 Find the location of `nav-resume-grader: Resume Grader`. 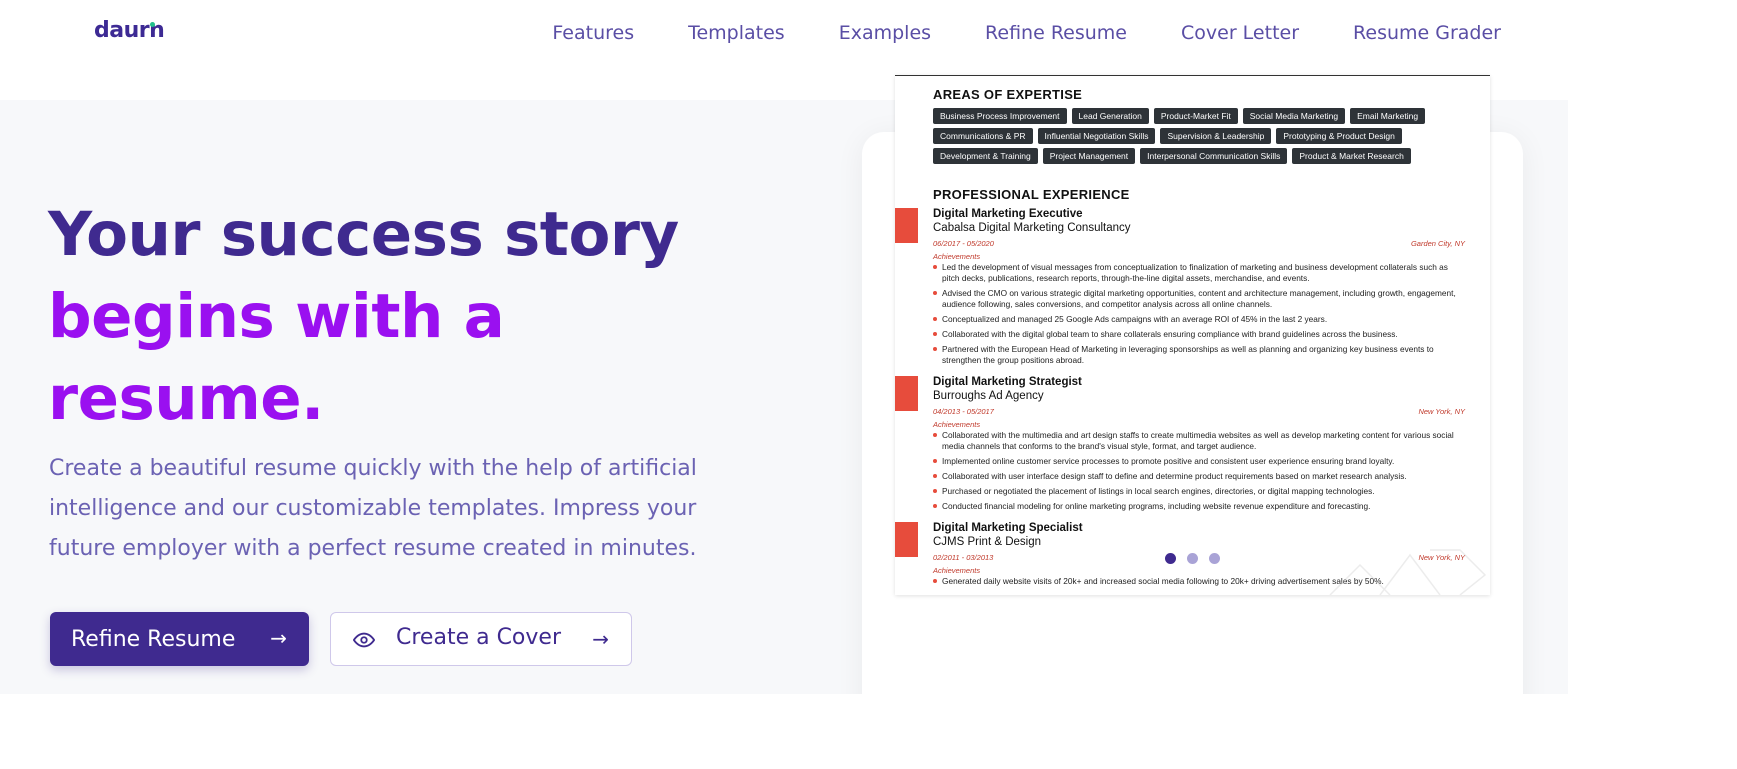

nav-resume-grader: Resume Grader is located at coordinates (1427, 33).